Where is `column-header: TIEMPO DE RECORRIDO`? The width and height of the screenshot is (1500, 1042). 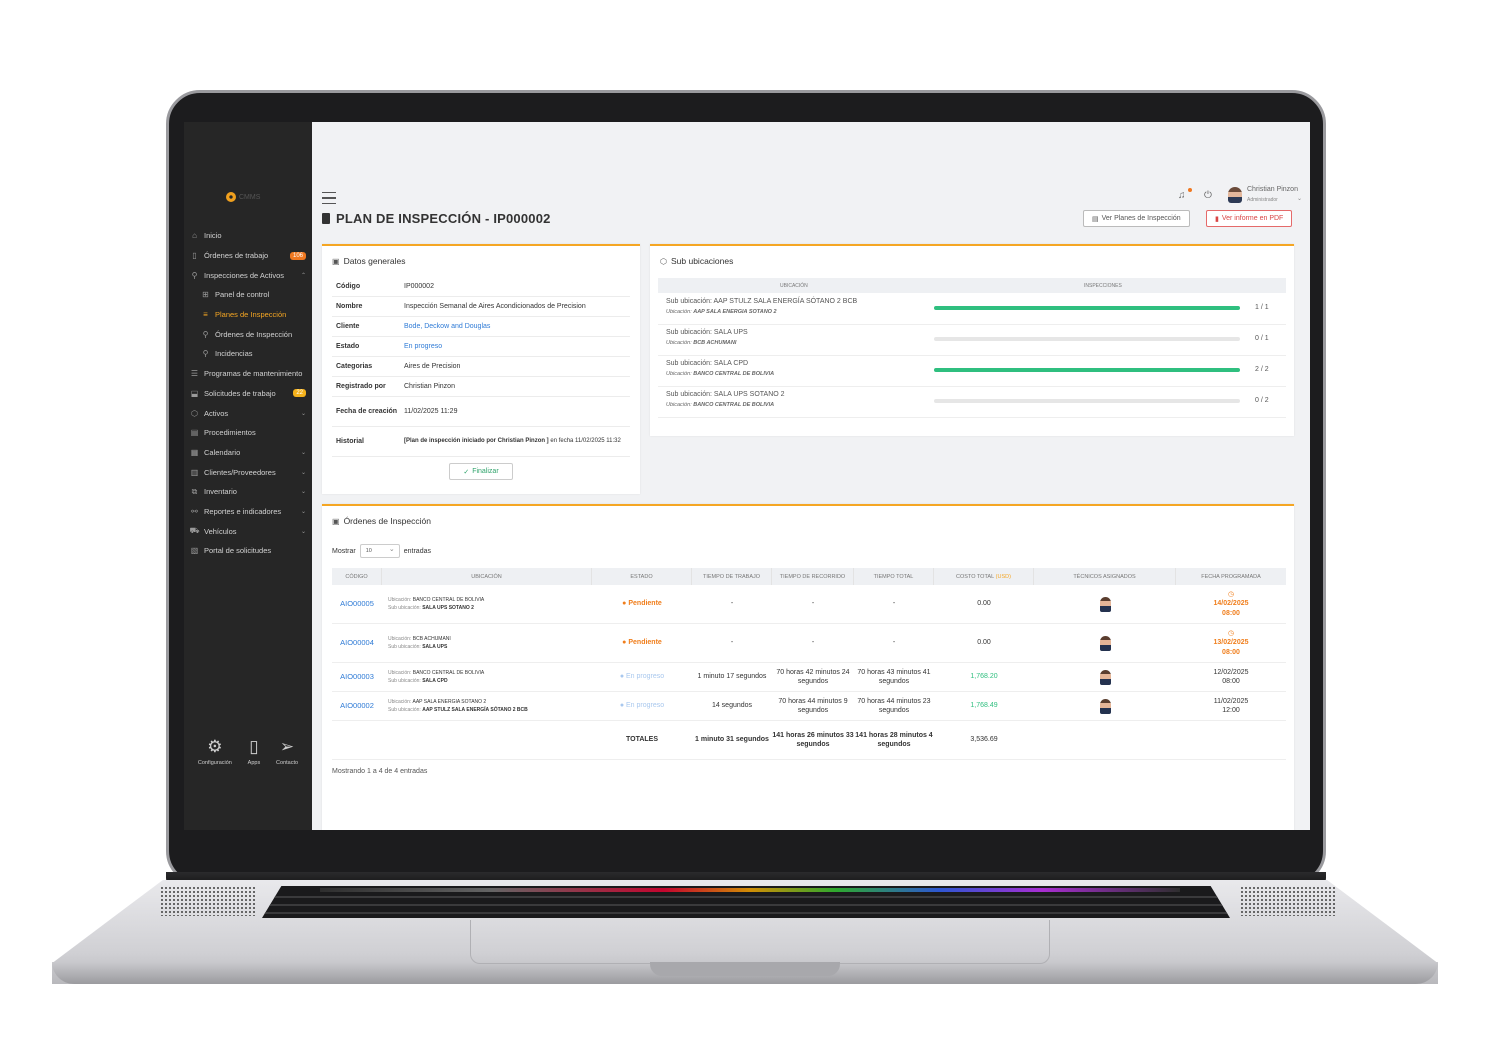 column-header: TIEMPO DE RECORRIDO is located at coordinates (813, 576).